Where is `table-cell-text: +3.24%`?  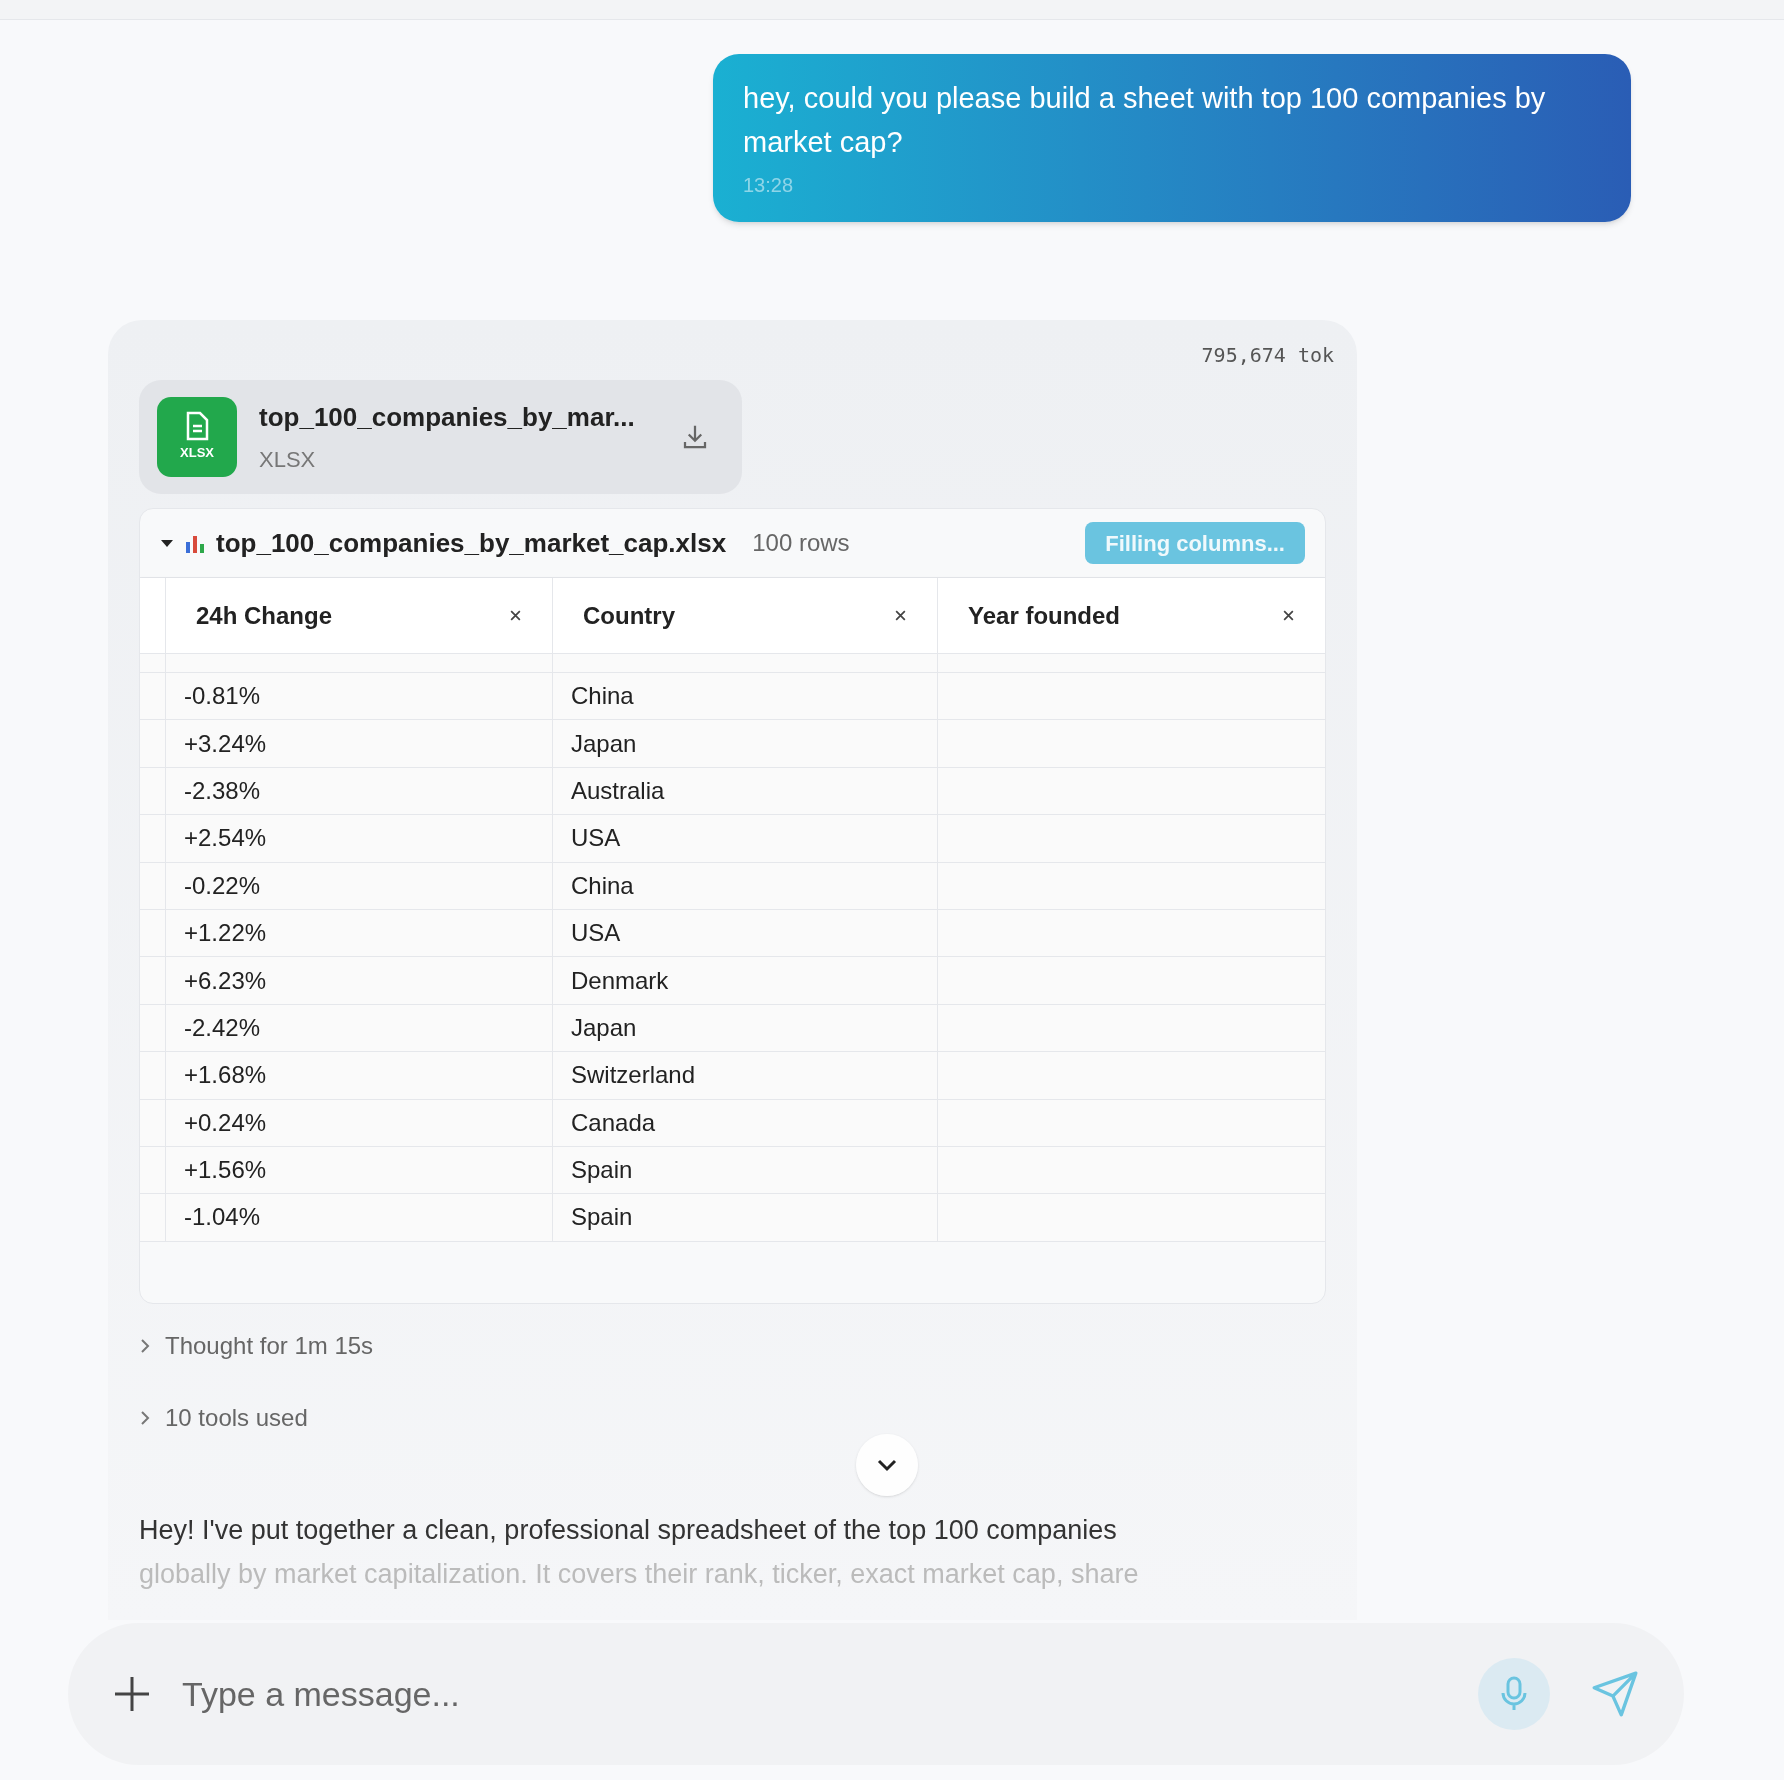 table-cell-text: +3.24% is located at coordinates (225, 743).